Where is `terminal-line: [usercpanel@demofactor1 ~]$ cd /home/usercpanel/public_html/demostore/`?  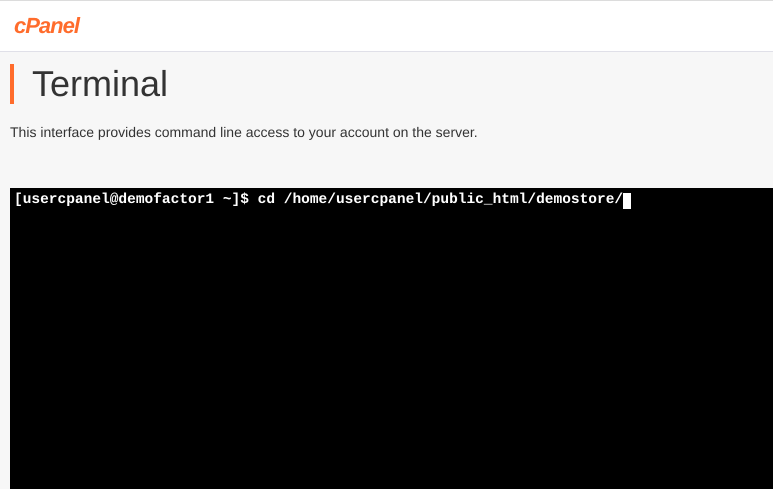
terminal-line: [usercpanel@demofactor1 ~]$ cd /home/usercpanel/public_html/demostore/ is located at coordinates (319, 200).